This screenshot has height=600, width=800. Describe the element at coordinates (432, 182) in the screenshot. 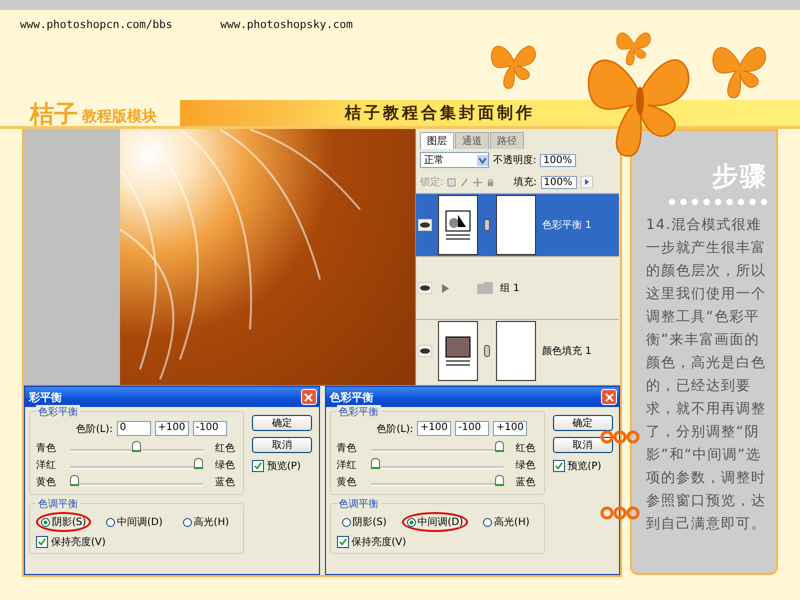

I see `lock-label: 锁定:` at that location.